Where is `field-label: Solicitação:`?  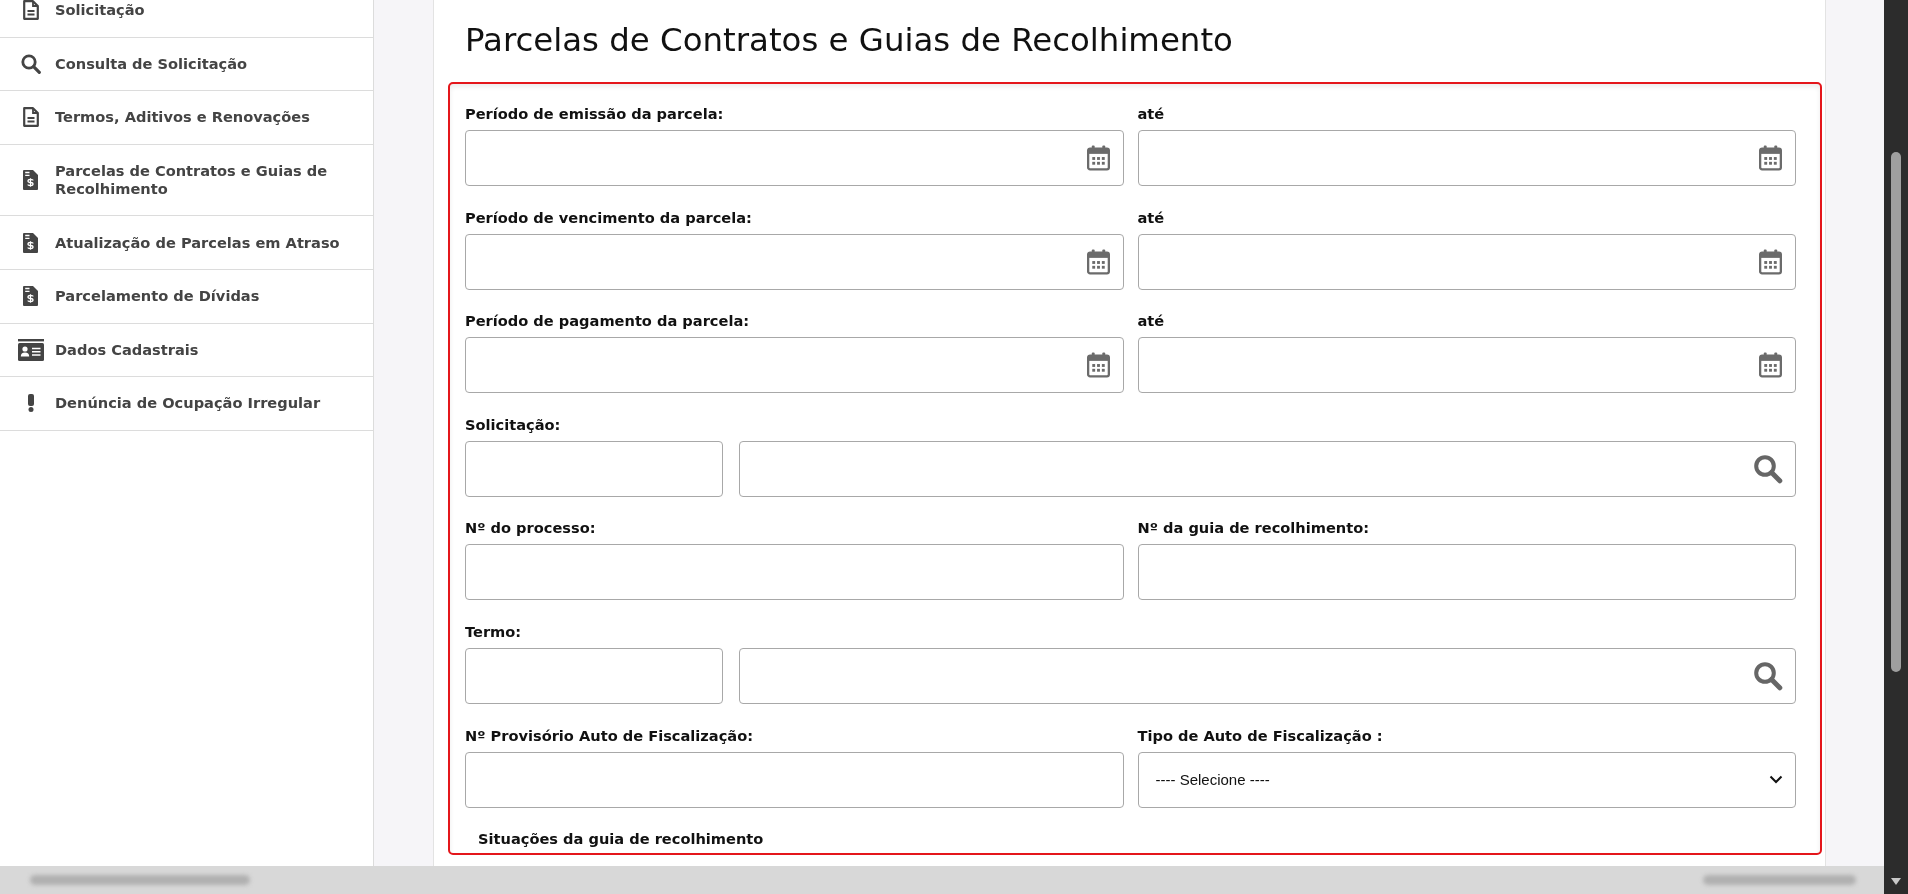
field-label: Solicitação: is located at coordinates (513, 424).